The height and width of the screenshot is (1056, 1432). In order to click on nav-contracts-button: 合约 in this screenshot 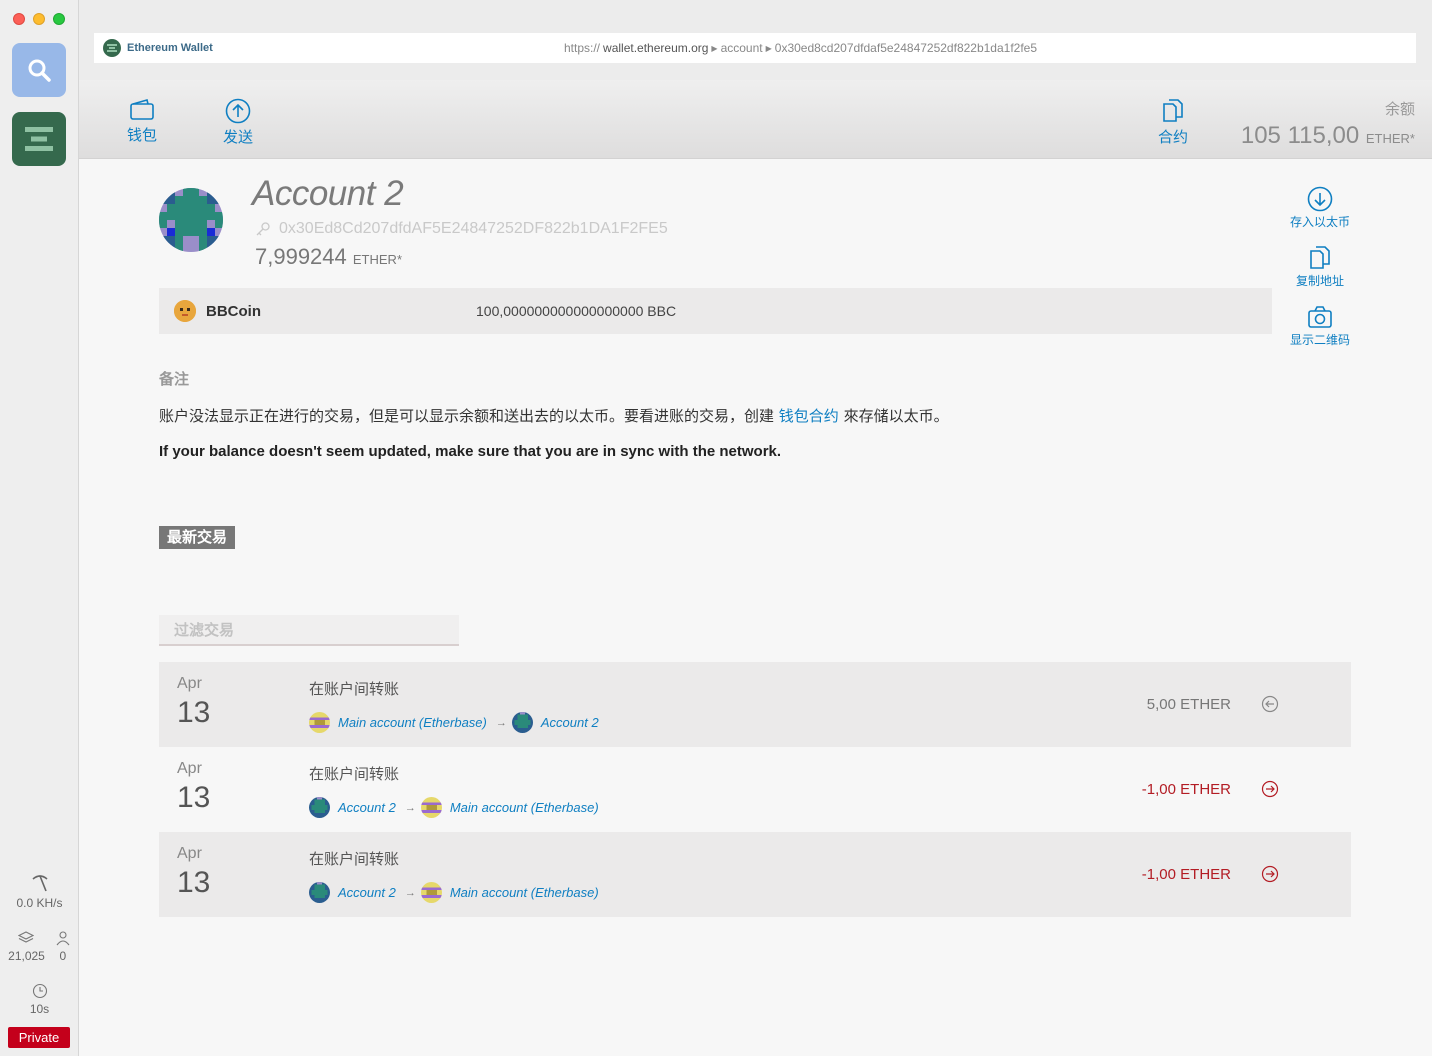, I will do `click(1173, 122)`.